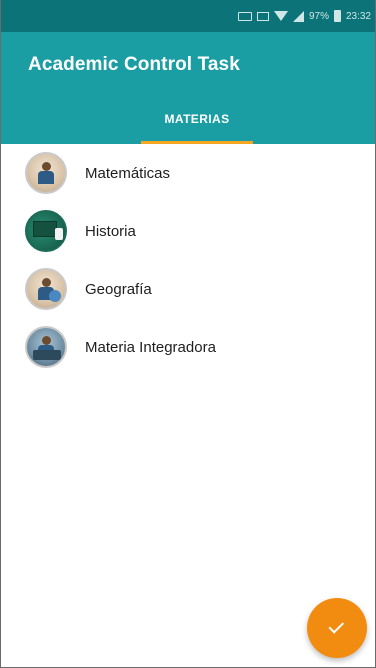 The width and height of the screenshot is (376, 668). What do you see at coordinates (188, 16) in the screenshot?
I see `status-bar: 97% 23:32` at bounding box center [188, 16].